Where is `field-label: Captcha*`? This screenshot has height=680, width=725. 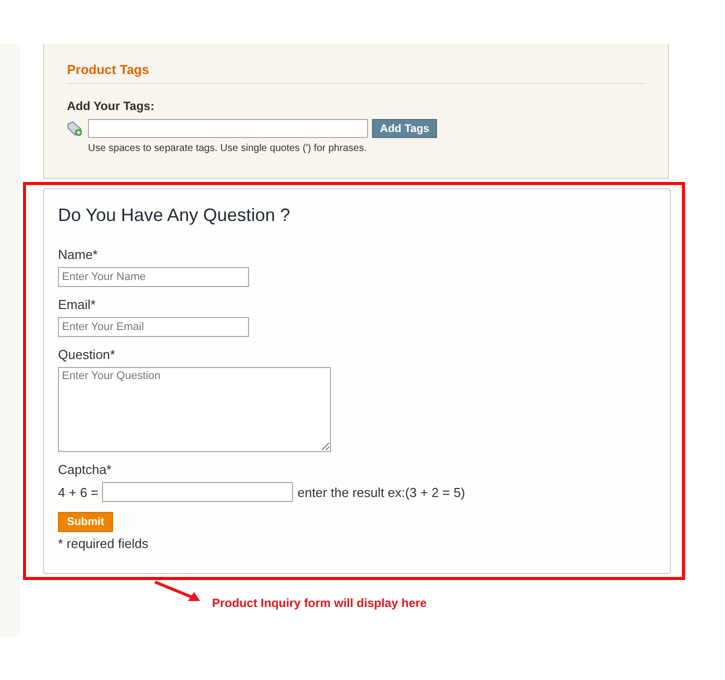 field-label: Captcha* is located at coordinates (85, 469).